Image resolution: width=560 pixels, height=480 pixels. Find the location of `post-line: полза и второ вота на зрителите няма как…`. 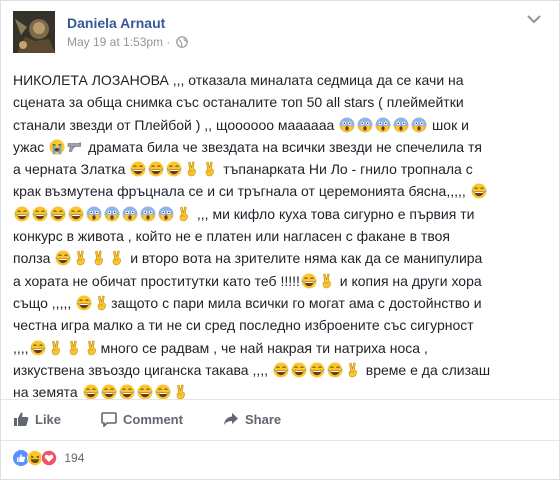

post-line: полза и второ вота на зрителите няма как… is located at coordinates (280, 258).